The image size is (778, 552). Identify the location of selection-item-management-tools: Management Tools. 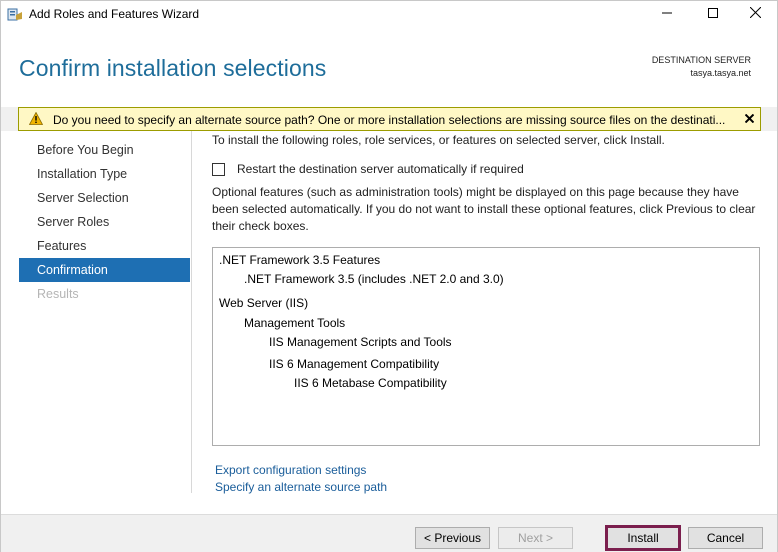
(295, 323).